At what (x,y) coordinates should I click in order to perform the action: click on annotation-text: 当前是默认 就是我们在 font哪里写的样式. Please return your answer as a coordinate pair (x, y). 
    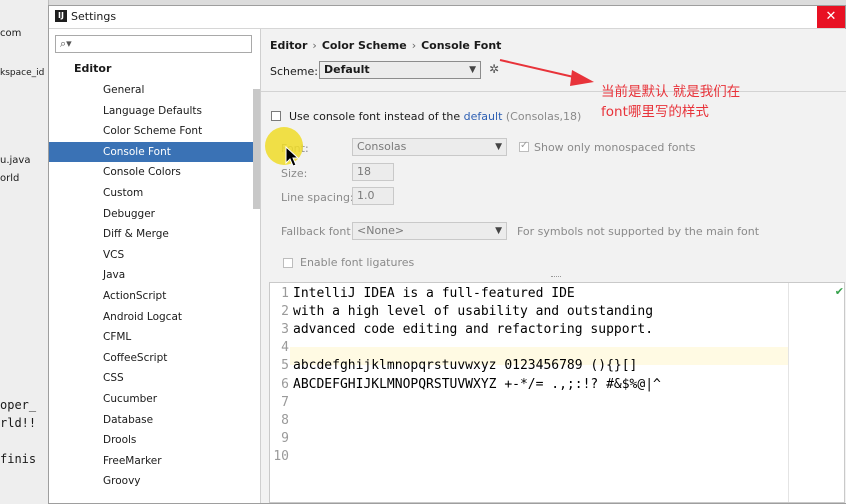
    Looking at the image, I should click on (701, 102).